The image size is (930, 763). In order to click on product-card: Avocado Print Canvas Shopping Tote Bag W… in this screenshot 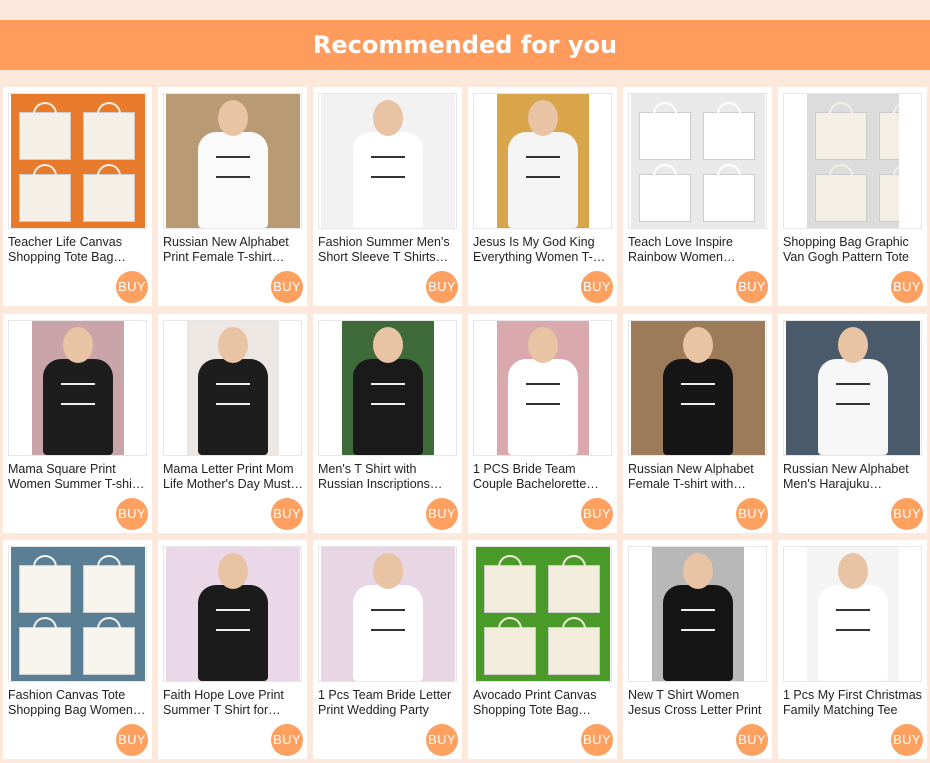, I will do `click(542, 649)`.